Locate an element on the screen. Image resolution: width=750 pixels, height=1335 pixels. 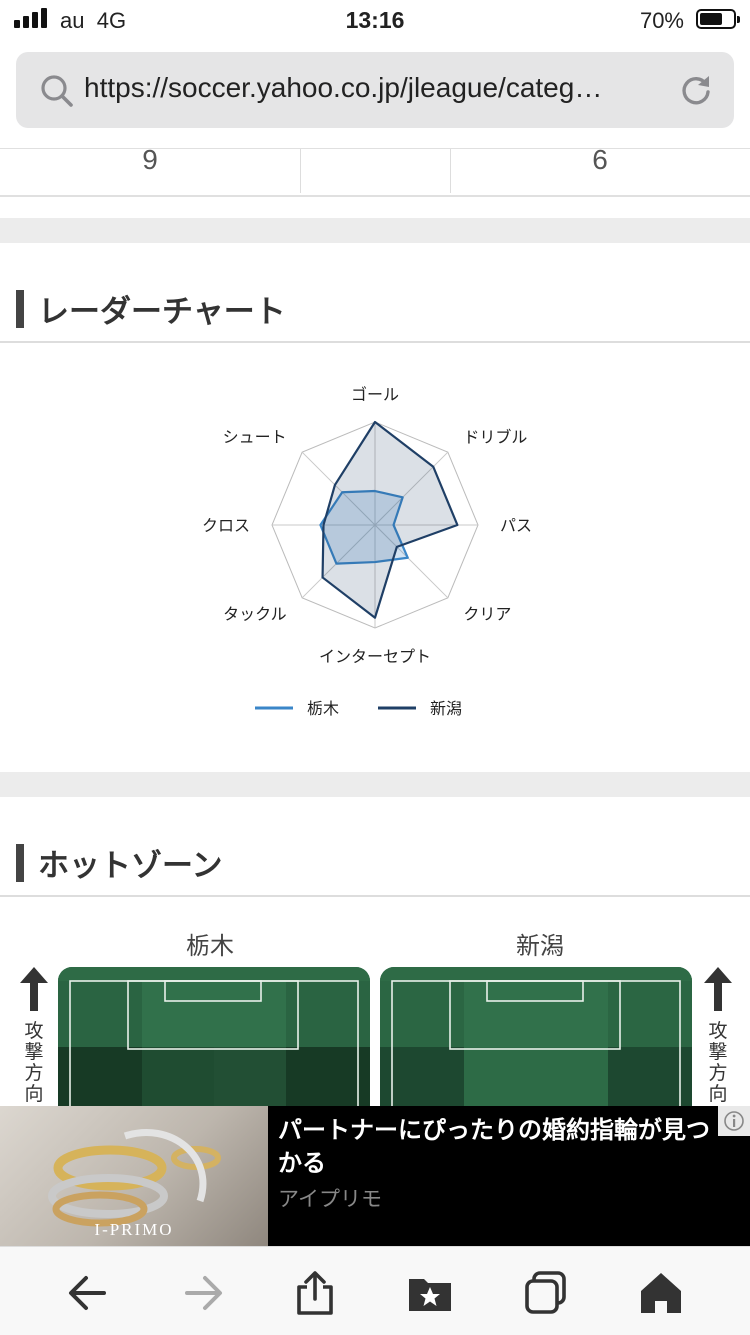
attack-direction-right: 攻撃方向 is located at coordinates (718, 1036).